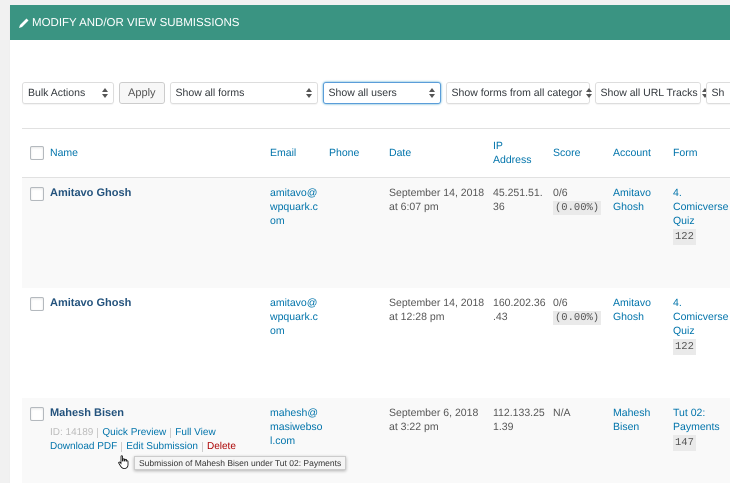 The height and width of the screenshot is (483, 730). I want to click on hand-cursor-icon, so click(124, 462).